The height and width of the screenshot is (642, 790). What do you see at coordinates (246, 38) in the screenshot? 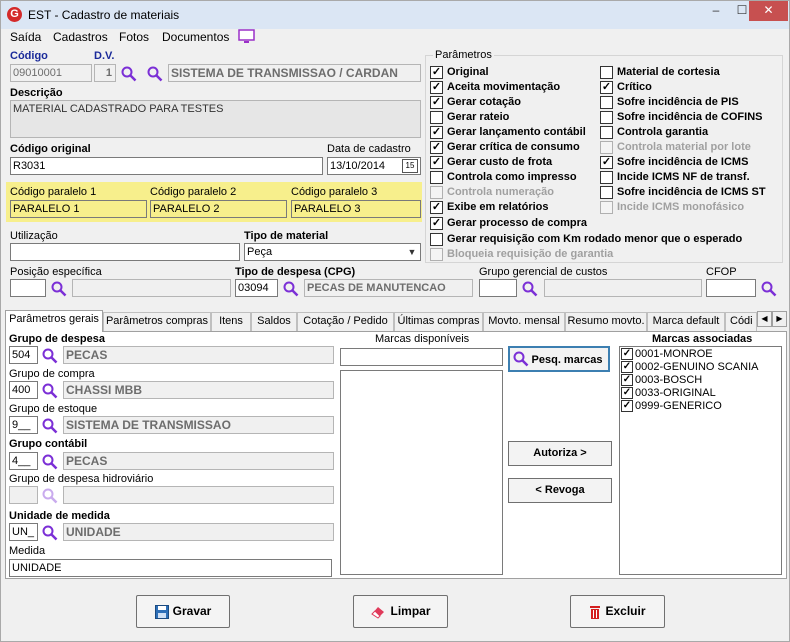
I see `monitor-icon` at bounding box center [246, 38].